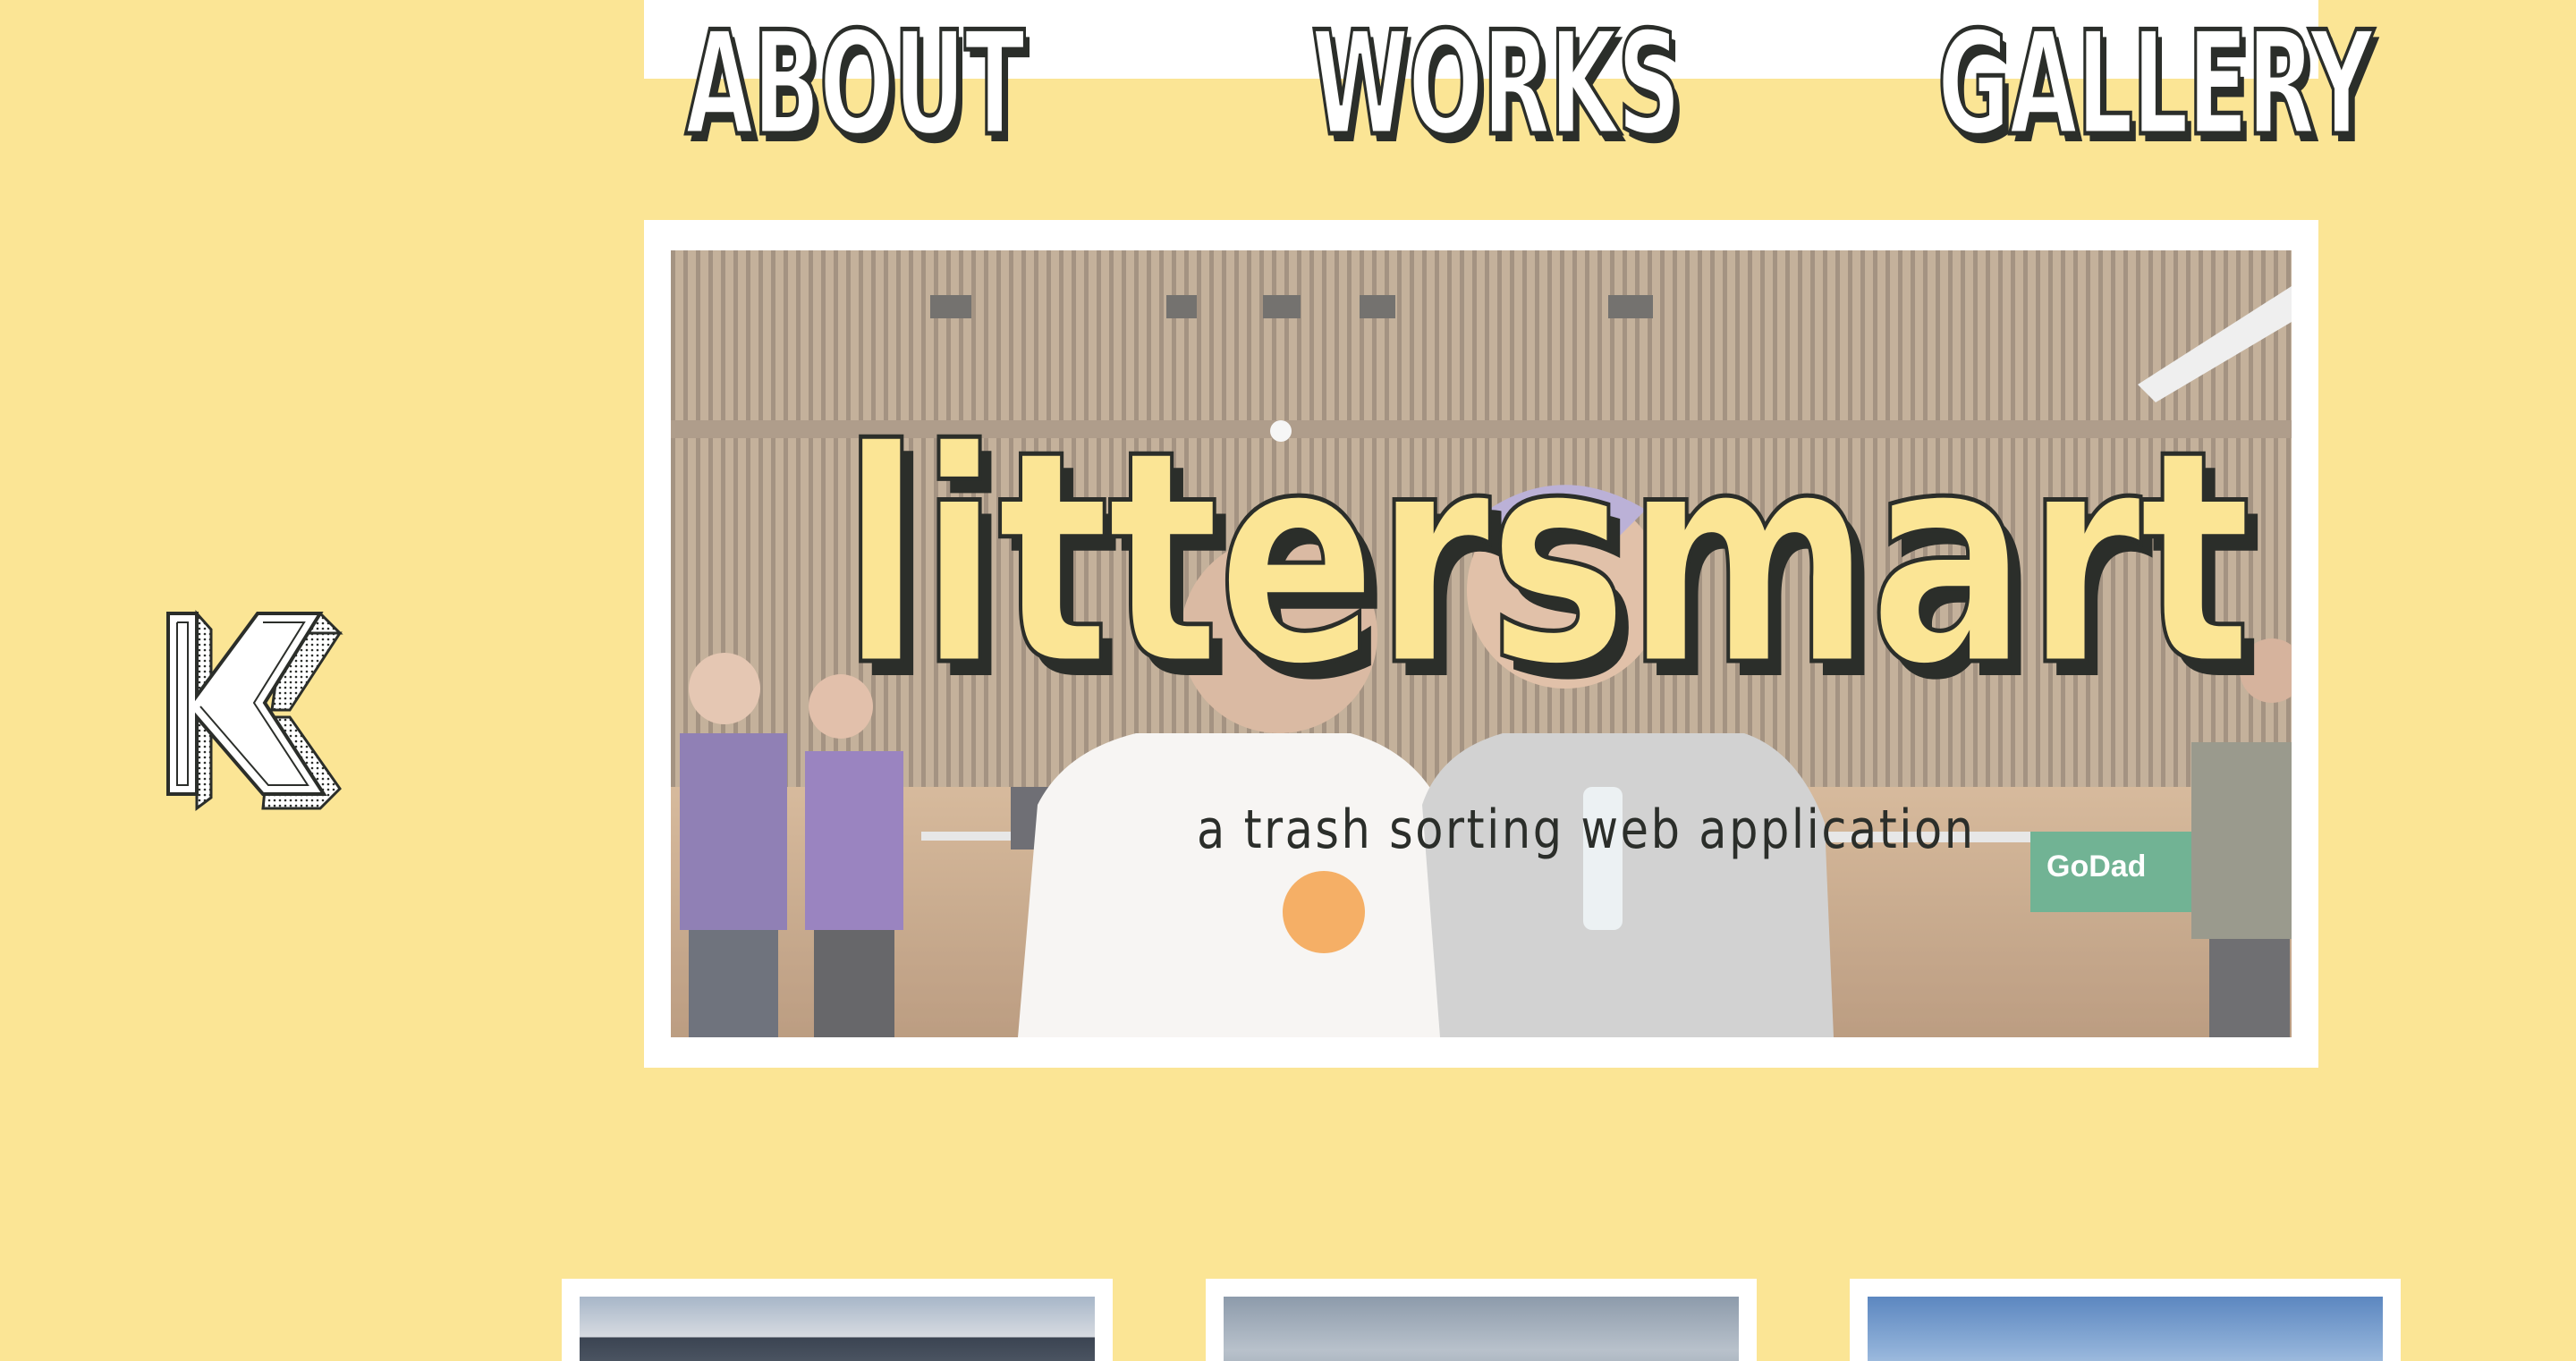  Describe the element at coordinates (2155, 83) in the screenshot. I see `nav-gallery-link: GALLERY` at that location.